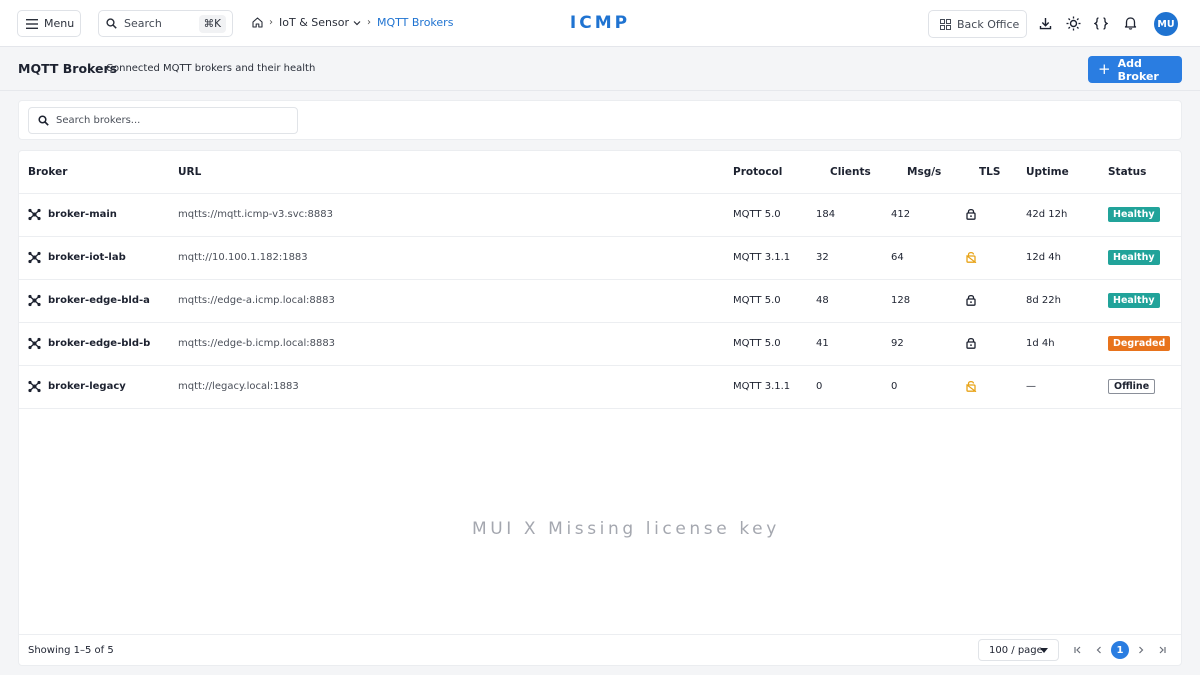  I want to click on plus-icon: +, so click(1104, 69).